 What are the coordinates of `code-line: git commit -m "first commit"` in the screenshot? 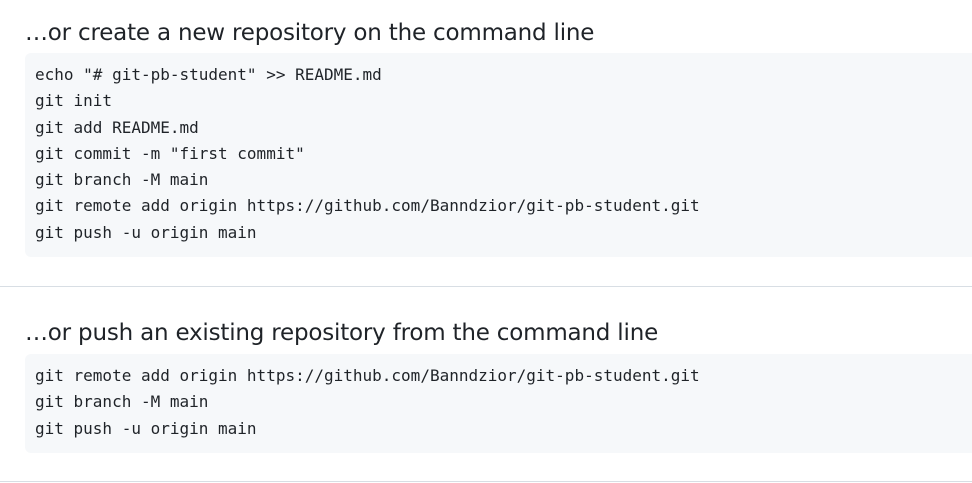 It's located at (503, 154).